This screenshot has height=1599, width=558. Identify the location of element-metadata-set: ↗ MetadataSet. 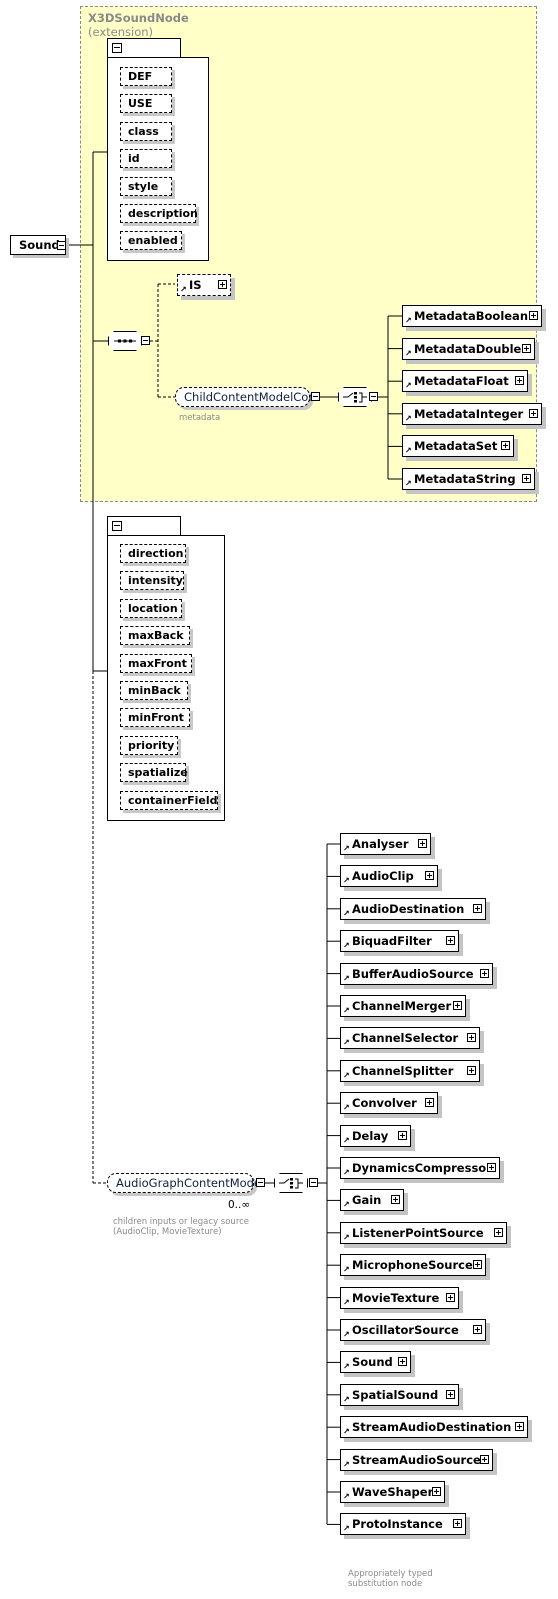
(458, 446).